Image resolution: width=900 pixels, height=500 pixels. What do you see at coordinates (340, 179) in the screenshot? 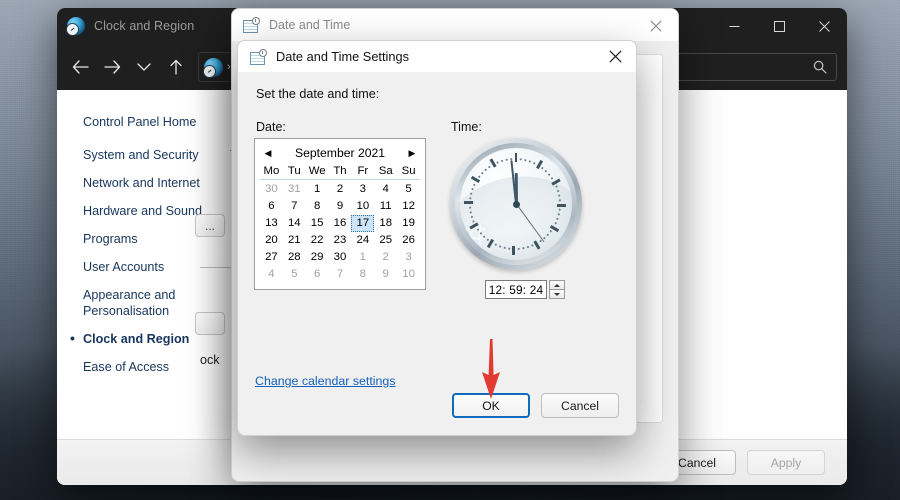
I see `calendar-separator` at bounding box center [340, 179].